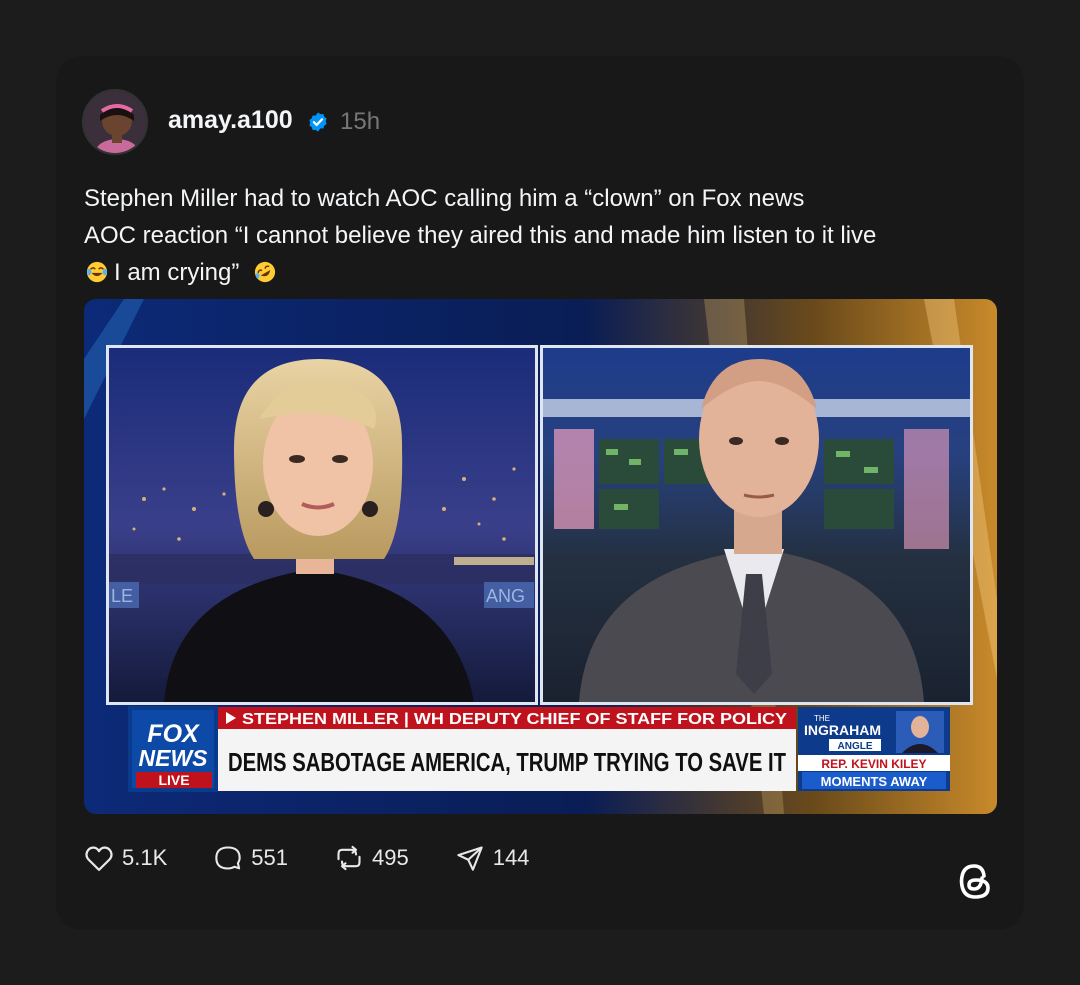  I want to click on fox-logo-text: FOX, so click(173, 734).